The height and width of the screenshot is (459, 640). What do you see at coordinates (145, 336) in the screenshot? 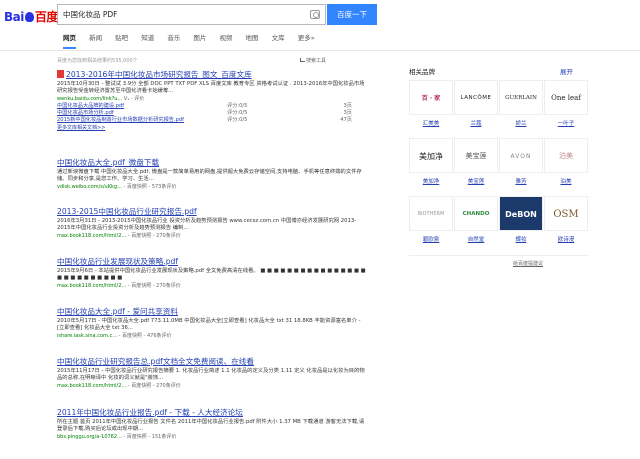
I see `result-url-extra: - 百度快照 - 476条评价` at bounding box center [145, 336].